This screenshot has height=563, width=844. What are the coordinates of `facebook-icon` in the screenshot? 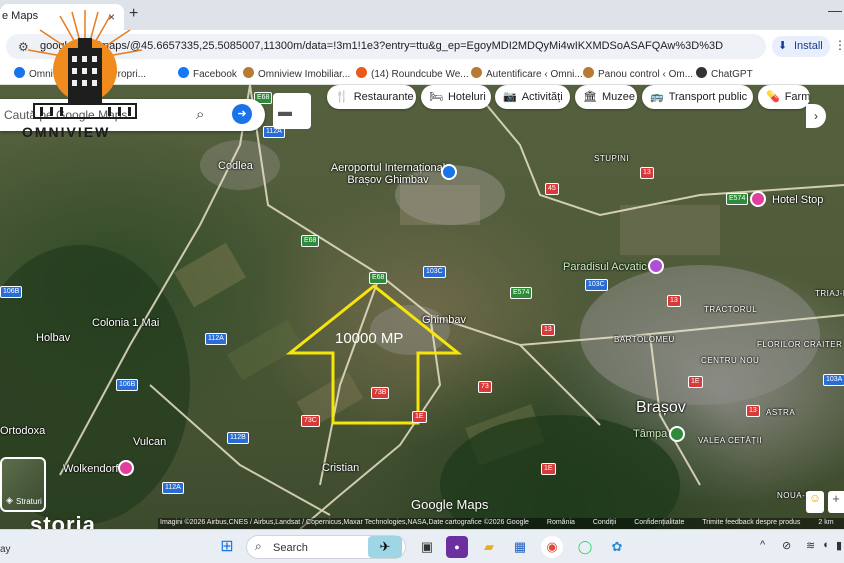 It's located at (183, 72).